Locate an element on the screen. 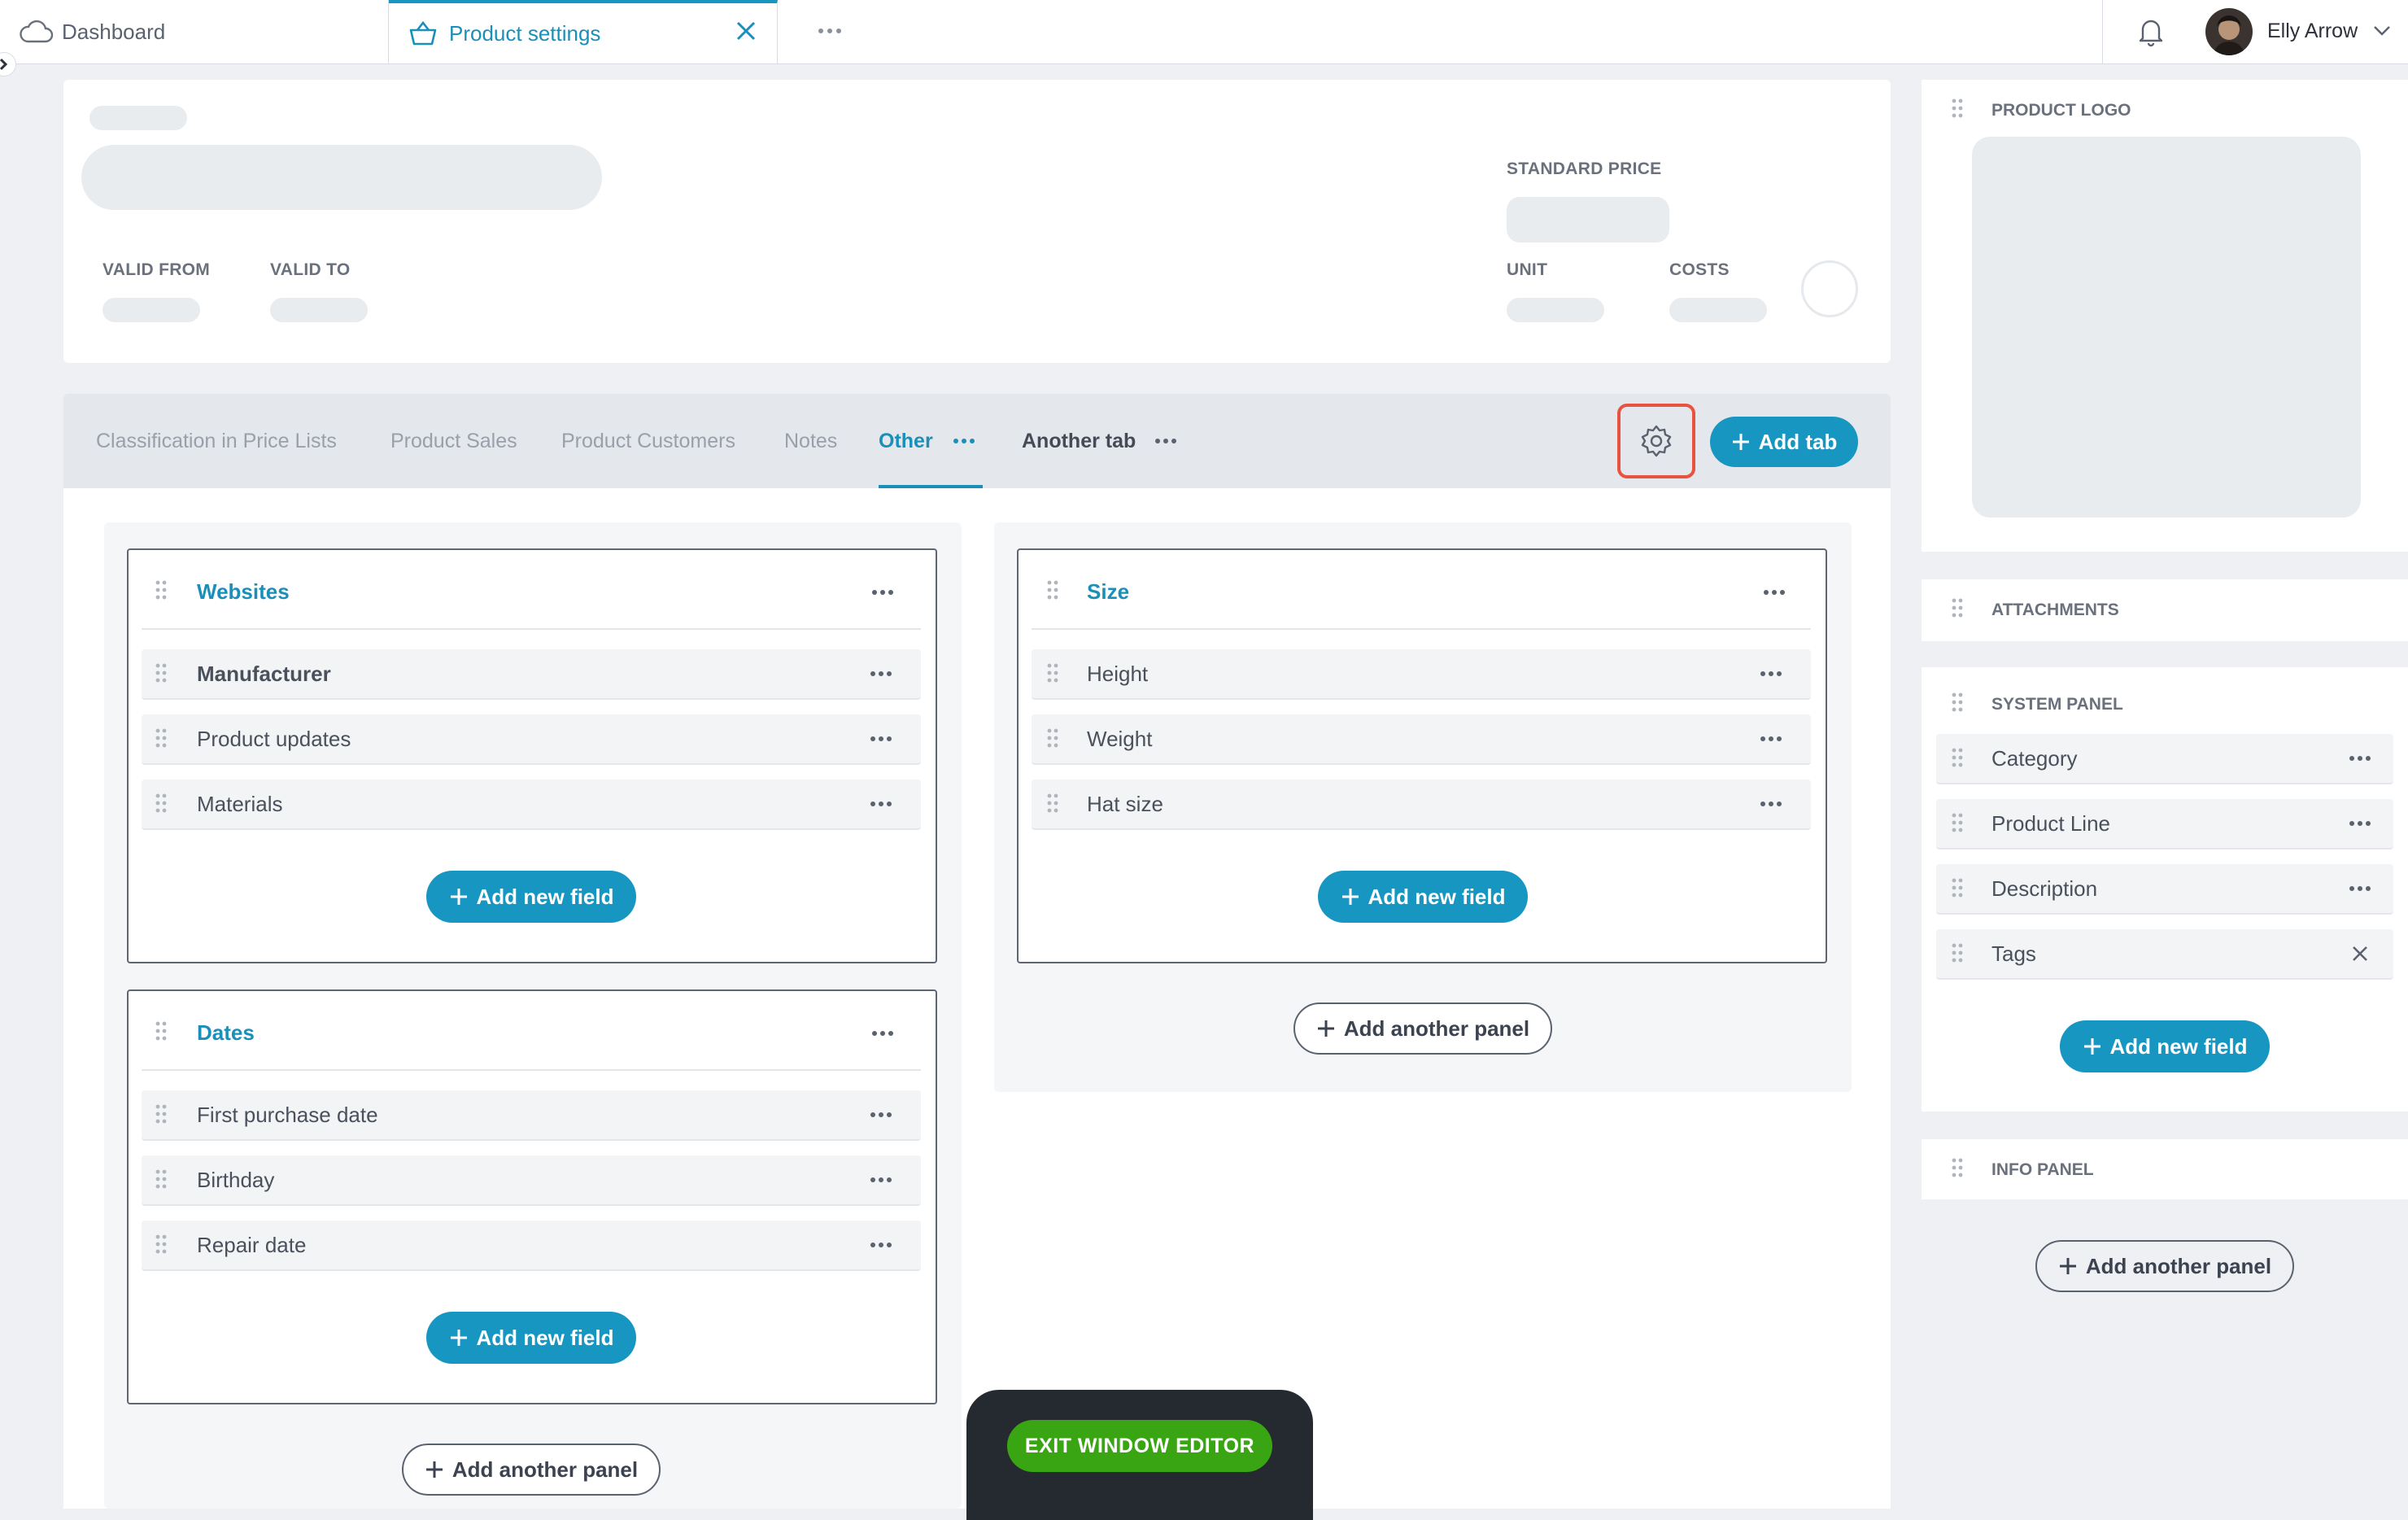 This screenshot has height=1520, width=2408. field-row: Category is located at coordinates (2164, 759).